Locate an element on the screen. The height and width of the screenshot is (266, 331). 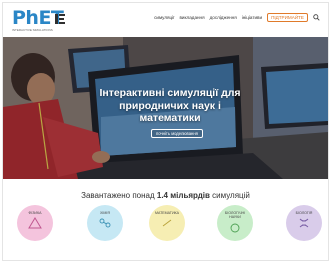
category-label: хімія is located at coordinates (105, 213).